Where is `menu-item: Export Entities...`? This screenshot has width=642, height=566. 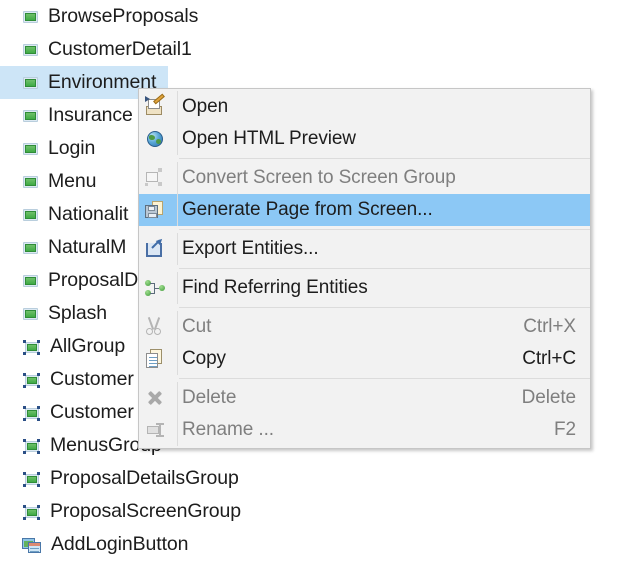
menu-item: Export Entities... is located at coordinates (364, 249).